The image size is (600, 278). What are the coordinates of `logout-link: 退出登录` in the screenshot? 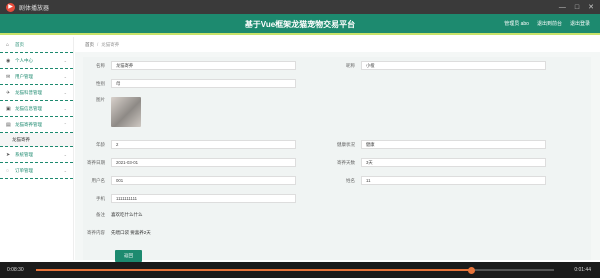 It's located at (580, 23).